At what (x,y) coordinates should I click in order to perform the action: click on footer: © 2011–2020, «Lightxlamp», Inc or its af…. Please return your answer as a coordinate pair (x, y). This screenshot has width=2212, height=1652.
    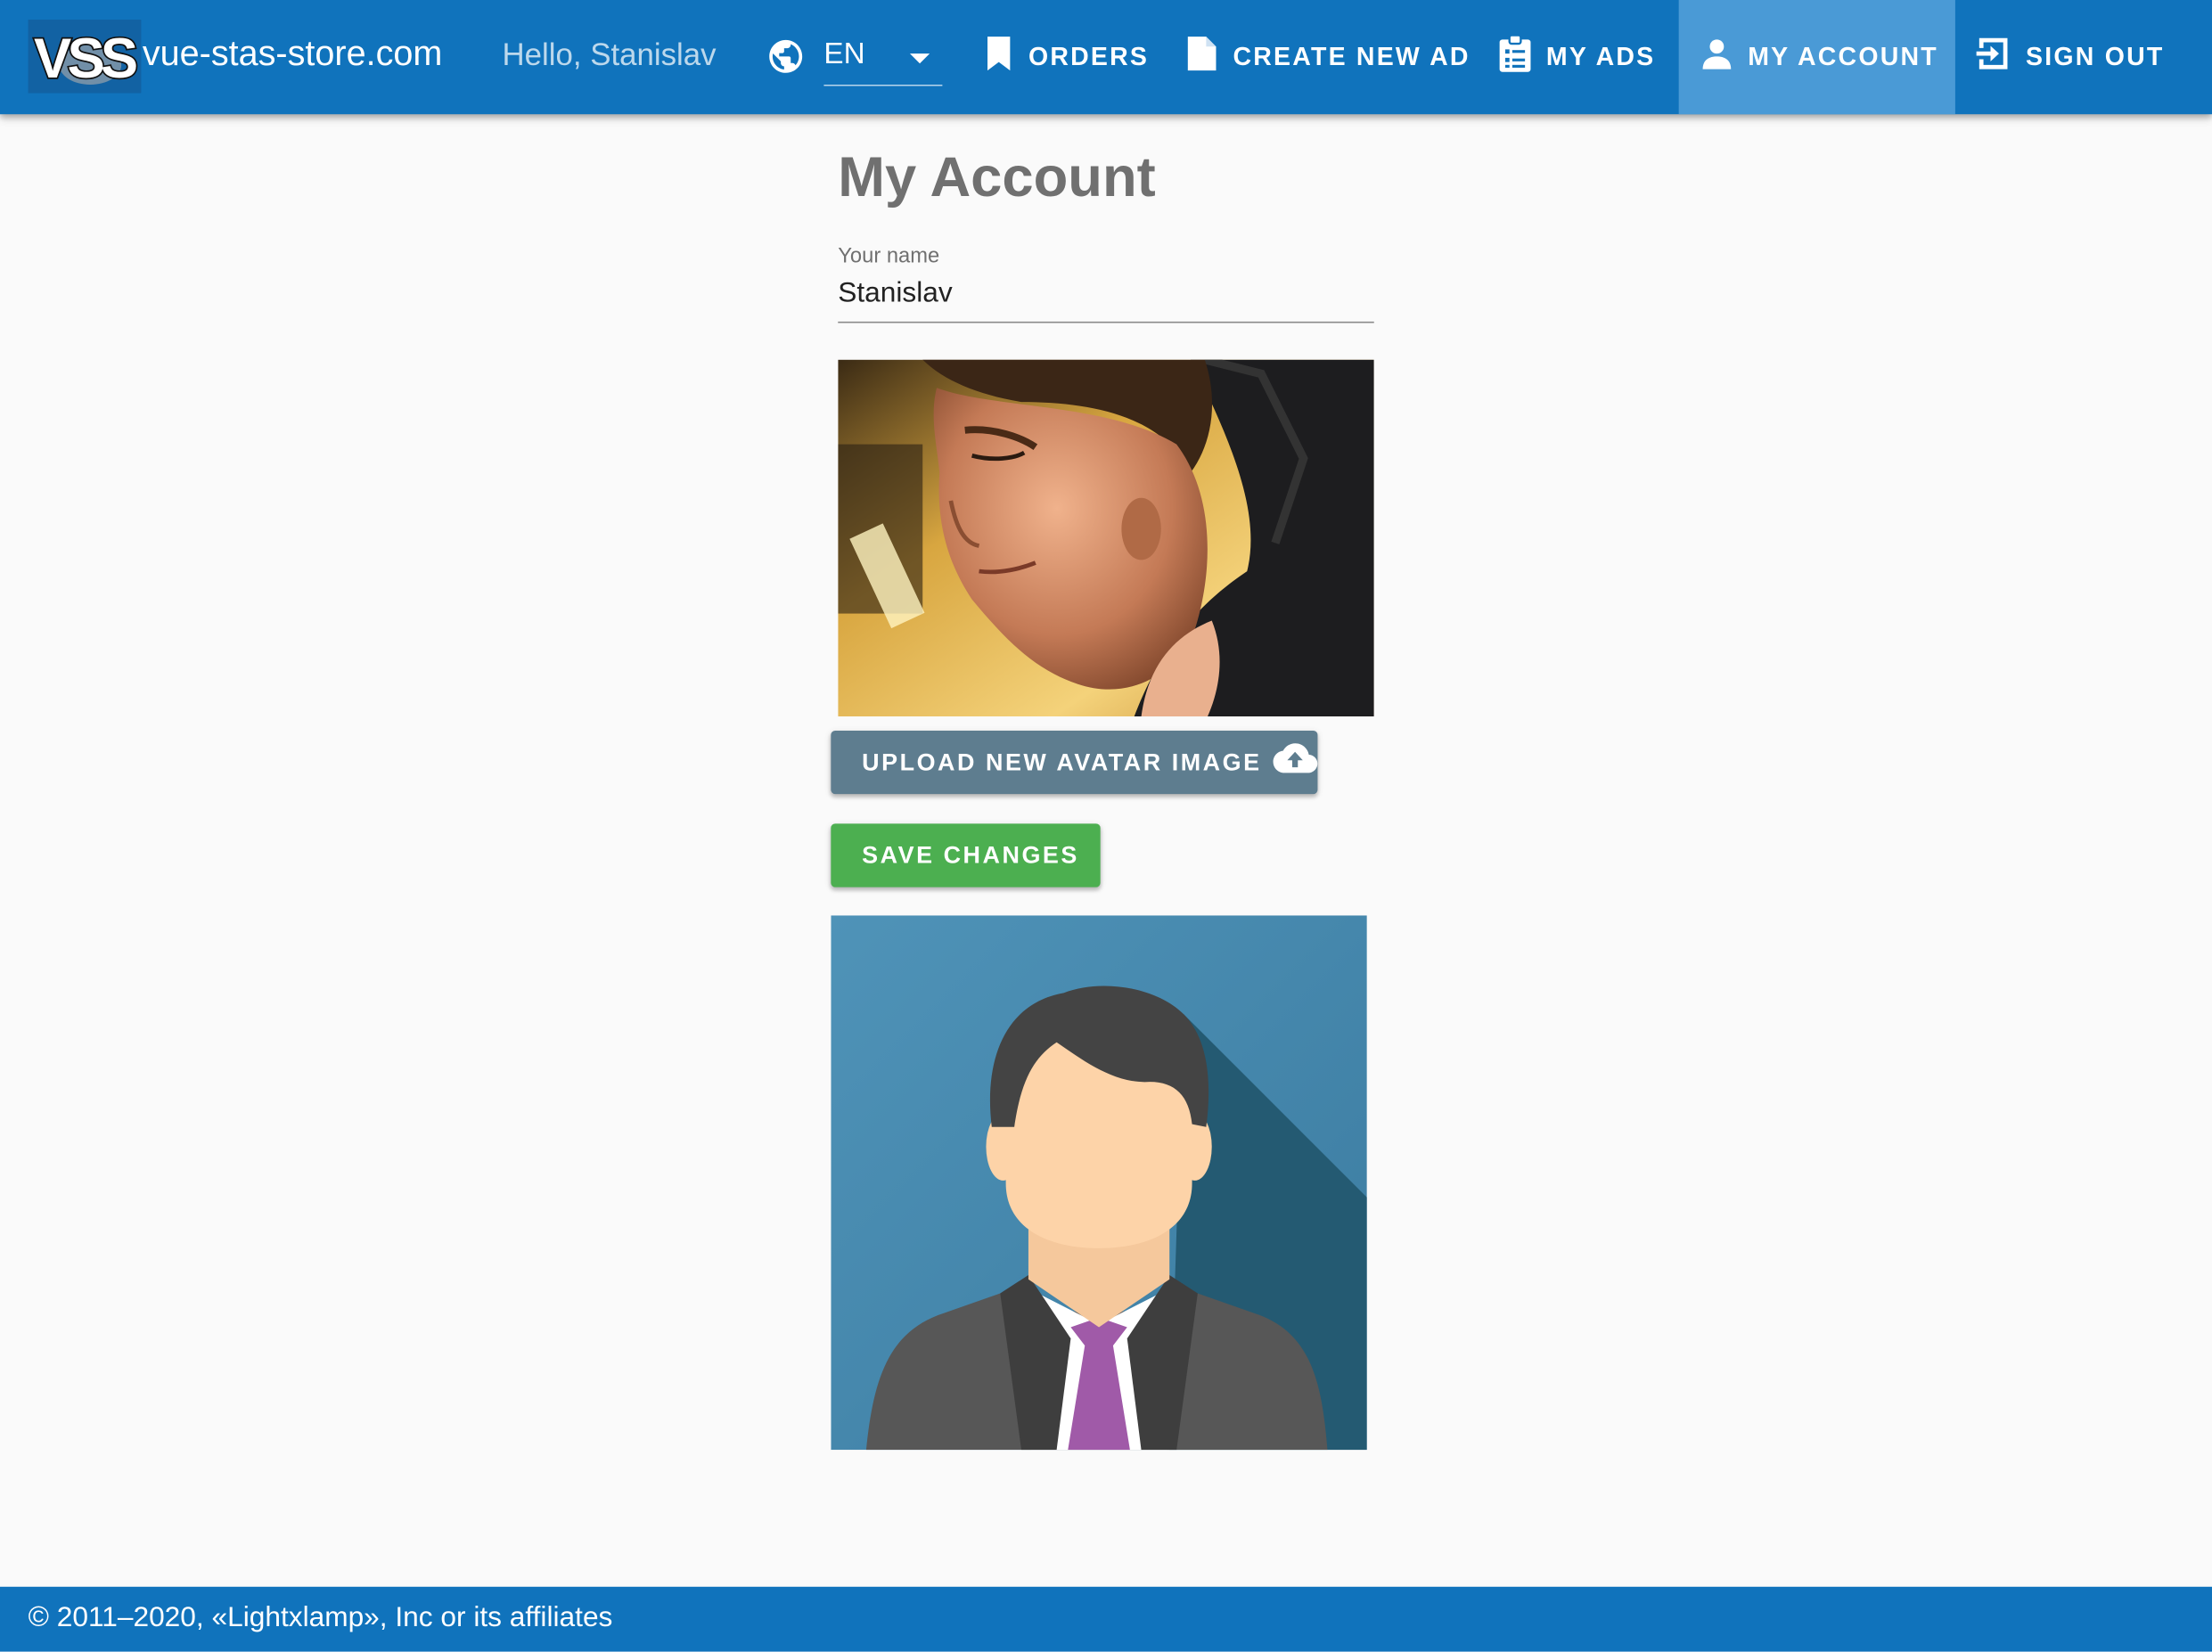
    Looking at the image, I should click on (1106, 1619).